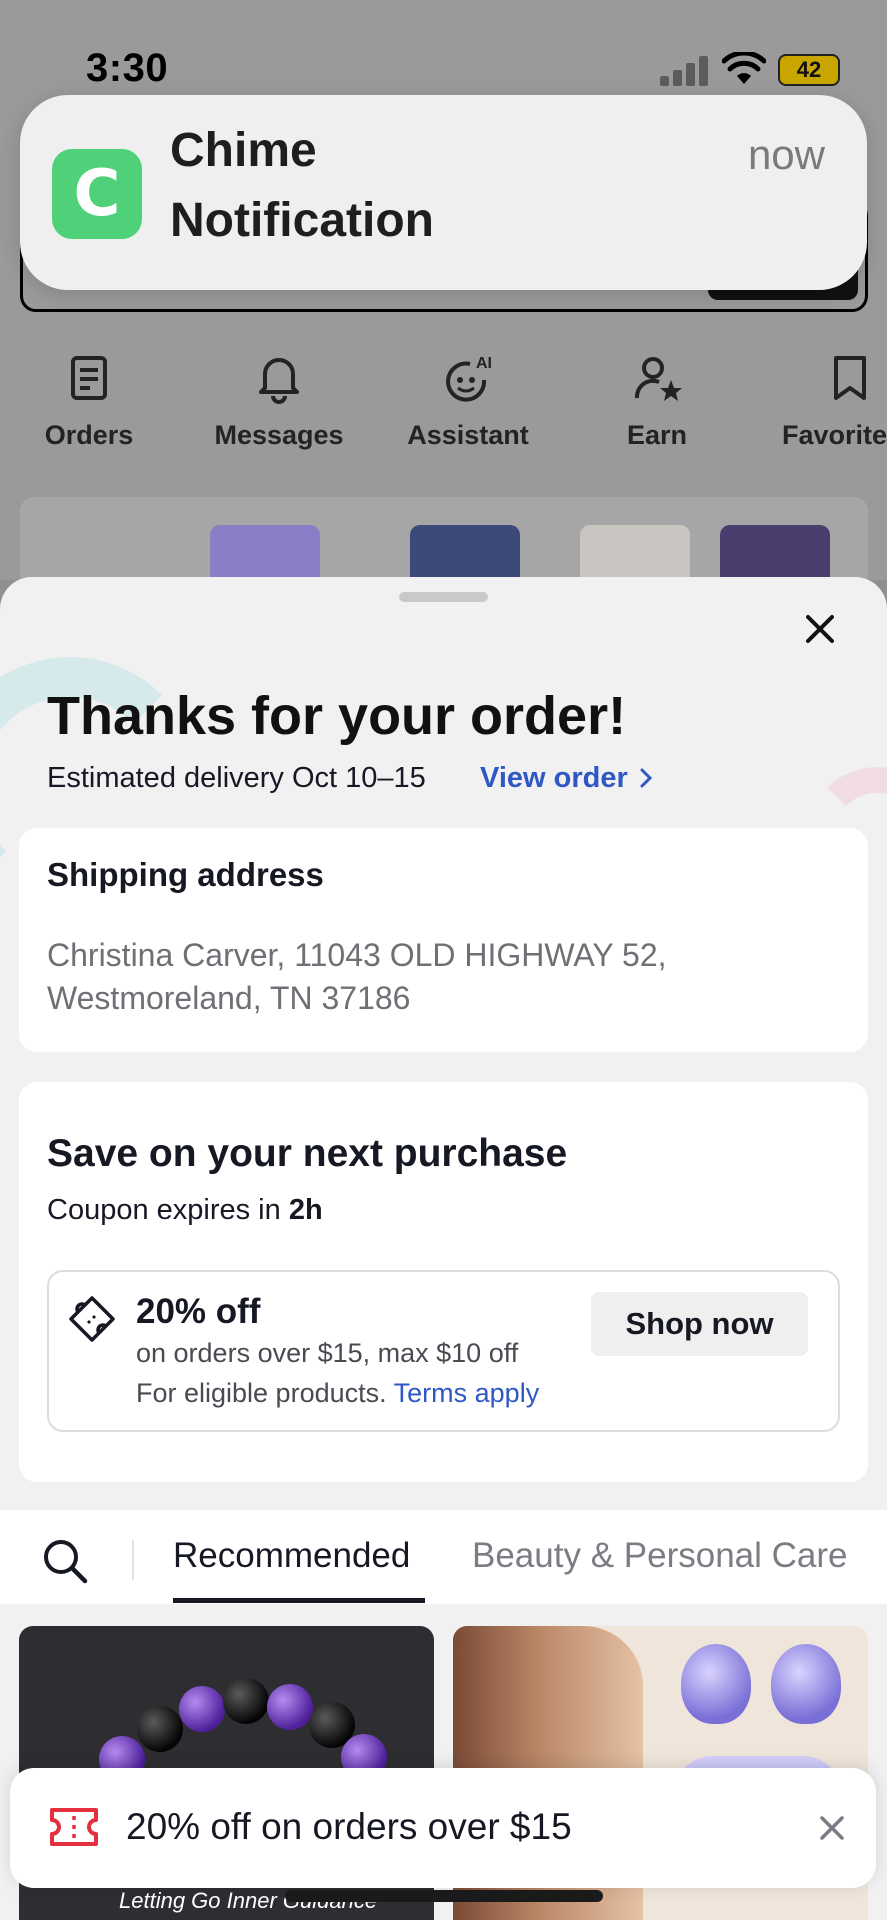 The width and height of the screenshot is (887, 1920). I want to click on view-order-link: View order, so click(567, 778).